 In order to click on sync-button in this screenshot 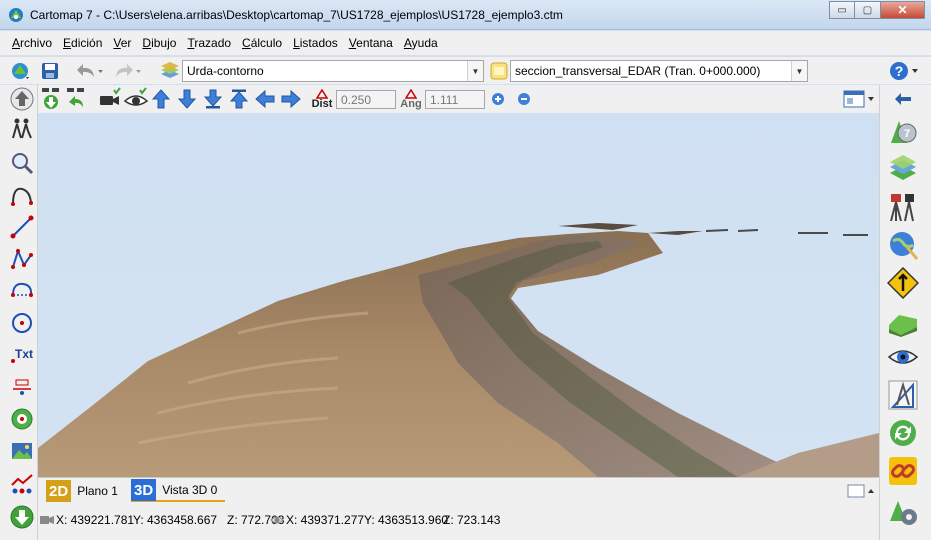, I will do `click(903, 433)`.